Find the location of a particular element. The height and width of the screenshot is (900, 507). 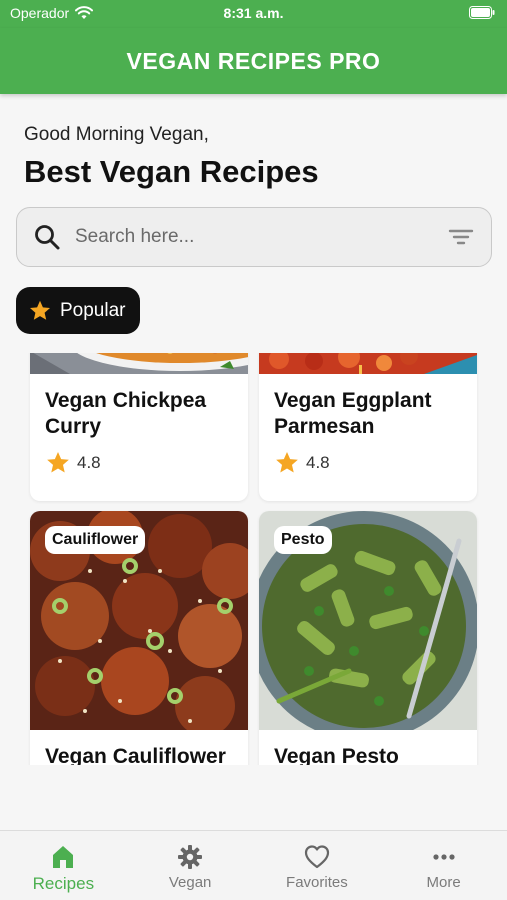

recipe-title: Vegan Eggplant Parmesan is located at coordinates (353, 413).